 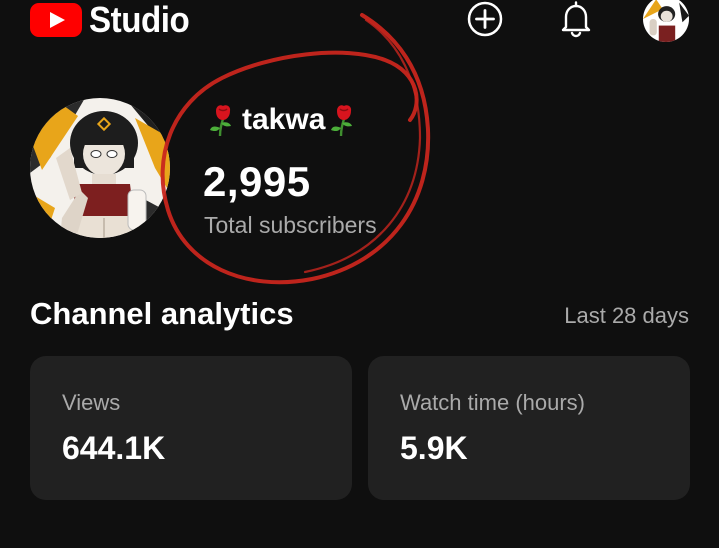 I want to click on card-label: Watch time (hours), so click(x=493, y=402).